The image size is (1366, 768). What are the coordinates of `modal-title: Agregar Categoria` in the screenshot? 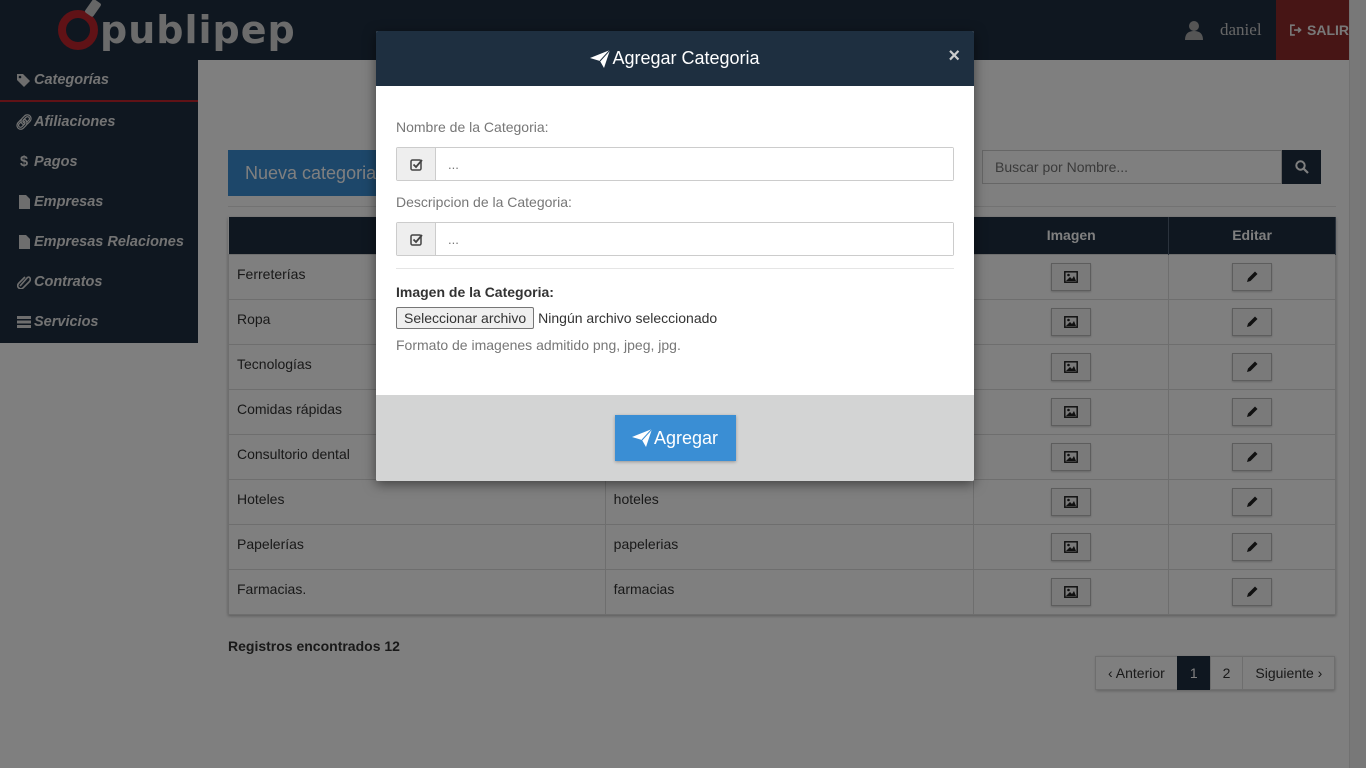 It's located at (686, 58).